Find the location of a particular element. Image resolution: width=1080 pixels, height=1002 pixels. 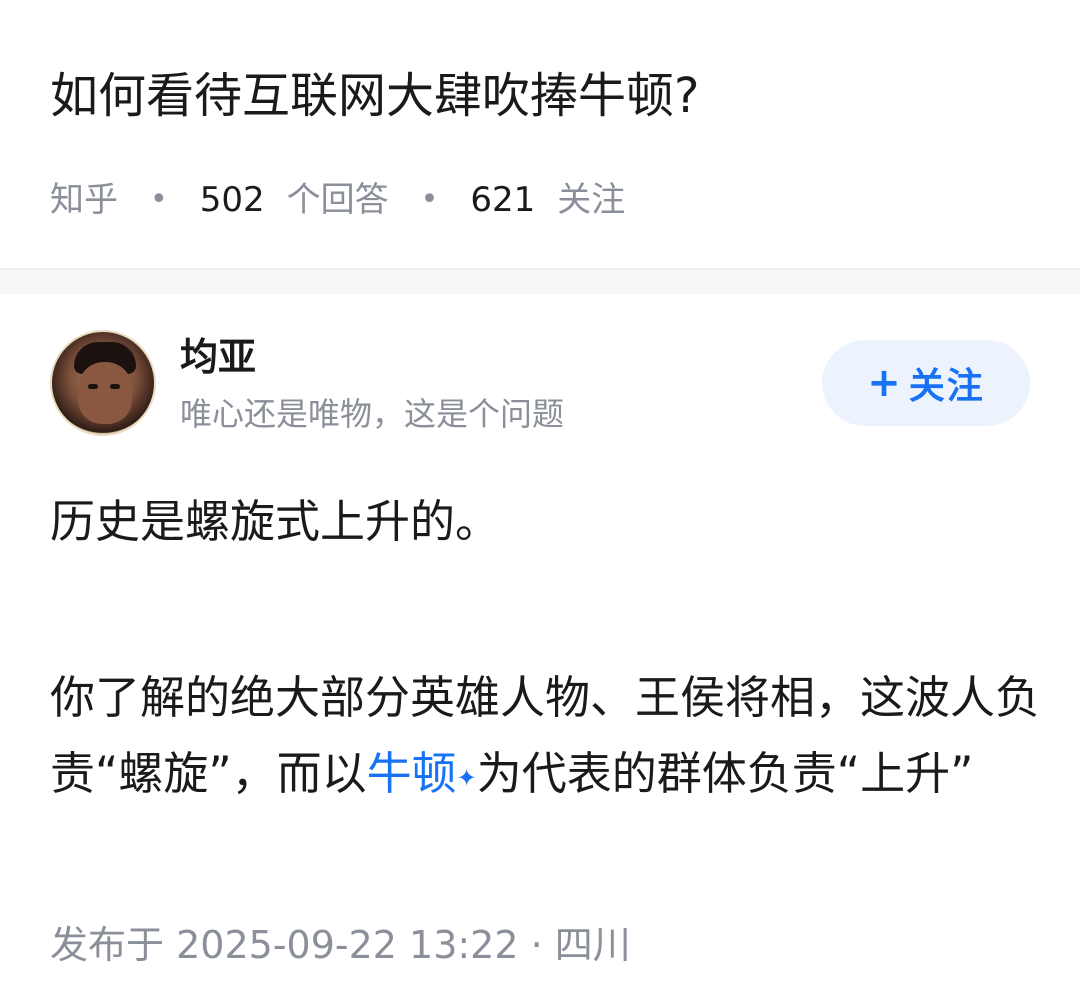

plus-icon: + is located at coordinates (885, 383).